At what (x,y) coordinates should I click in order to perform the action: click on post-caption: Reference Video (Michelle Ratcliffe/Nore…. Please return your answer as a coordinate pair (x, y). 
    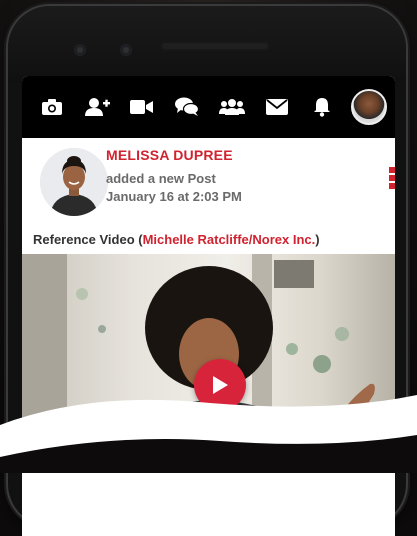
    Looking at the image, I should click on (208, 239).